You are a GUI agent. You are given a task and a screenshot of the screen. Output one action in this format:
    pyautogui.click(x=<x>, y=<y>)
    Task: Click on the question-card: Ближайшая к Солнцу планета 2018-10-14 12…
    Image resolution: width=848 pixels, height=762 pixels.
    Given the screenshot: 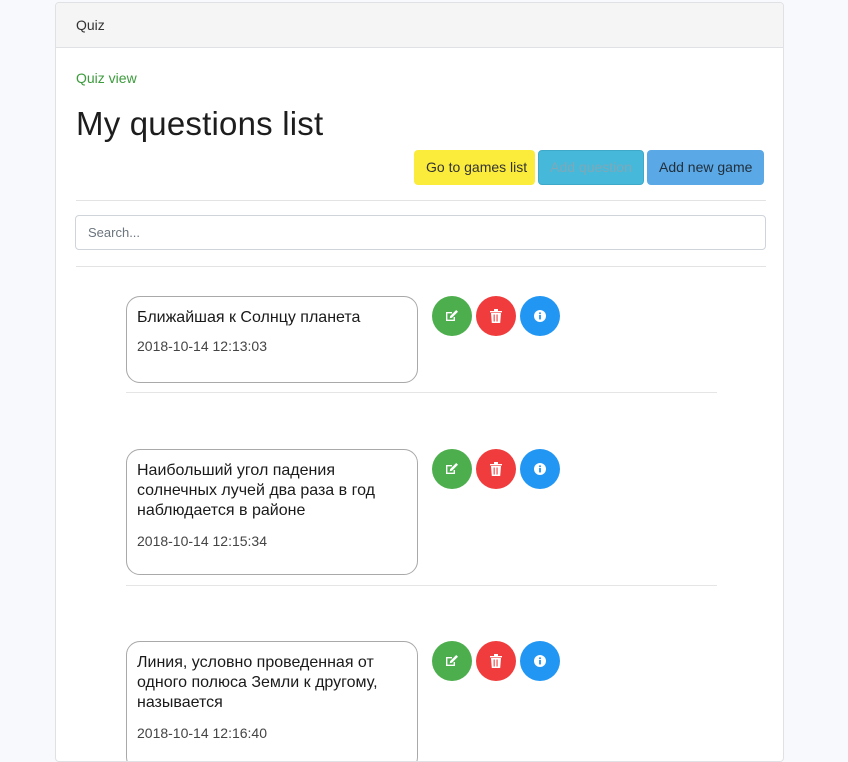 What is the action you would take?
    pyautogui.click(x=272, y=339)
    